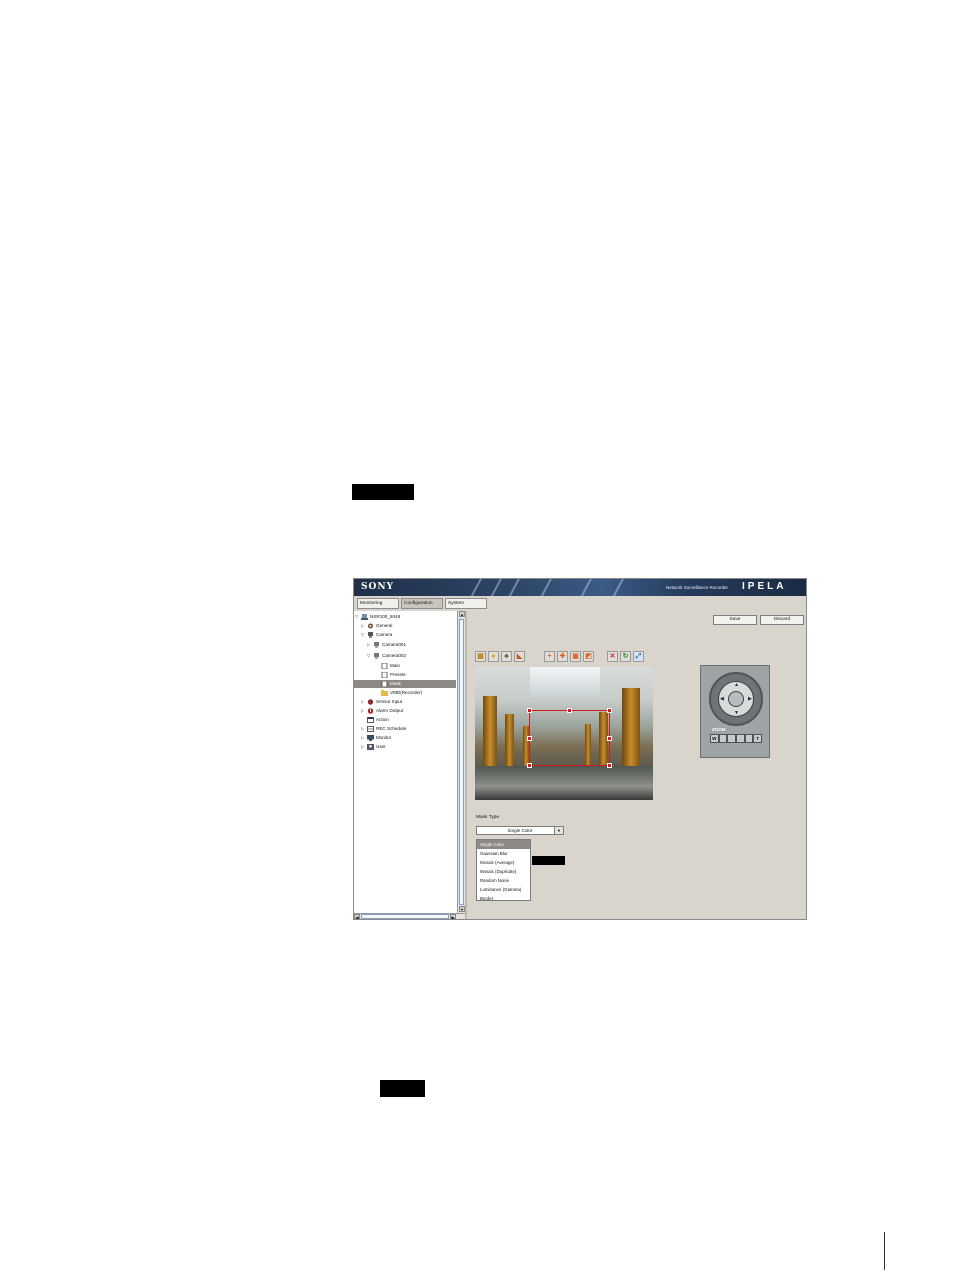 The width and height of the screenshot is (954, 1273). What do you see at coordinates (384, 634) in the screenshot?
I see `tree-item-label: Camera` at bounding box center [384, 634].